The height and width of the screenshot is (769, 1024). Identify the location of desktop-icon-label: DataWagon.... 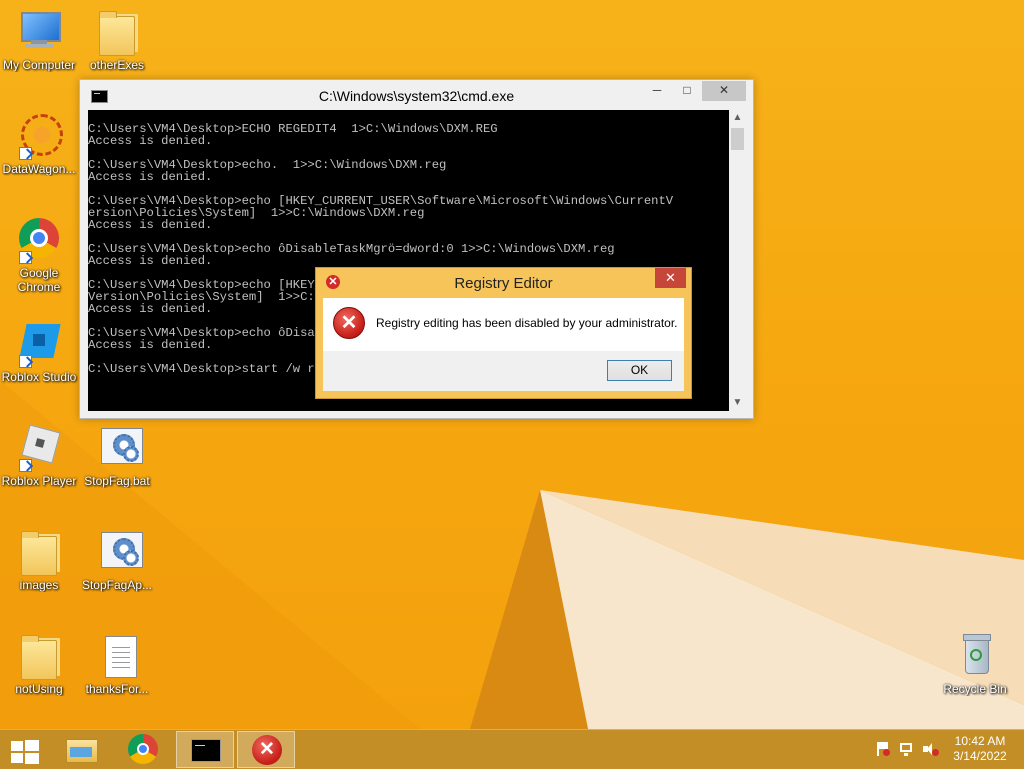
(39, 169).